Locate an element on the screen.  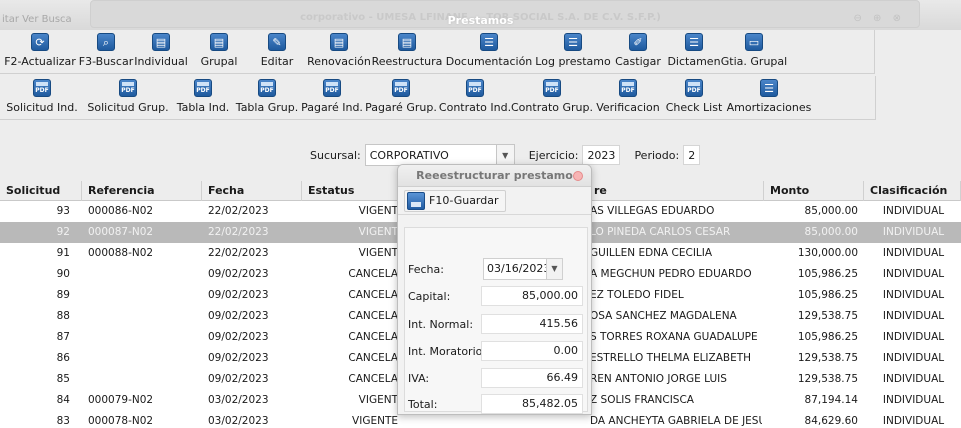
col-solicitud: Solicitud is located at coordinates (41, 191).